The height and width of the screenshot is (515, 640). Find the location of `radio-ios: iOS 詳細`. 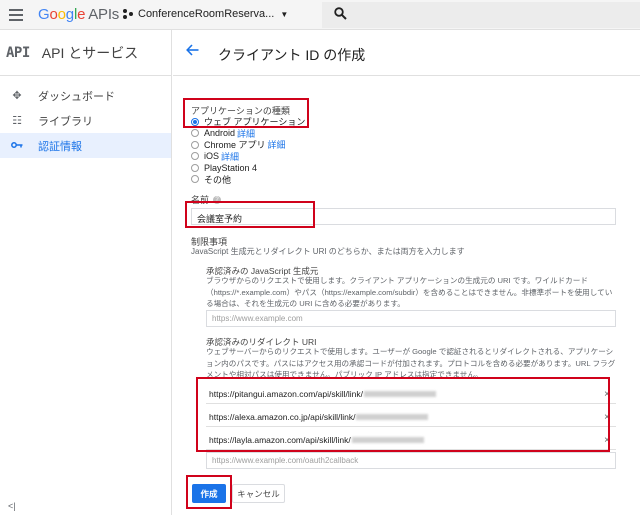

radio-ios: iOS 詳細 is located at coordinates (341, 157).